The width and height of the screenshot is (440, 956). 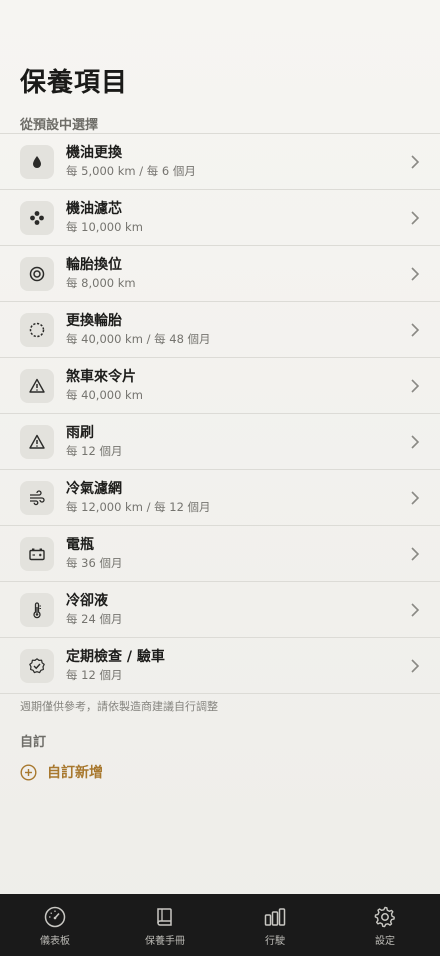 I want to click on page-title: 保養項目, so click(x=74, y=83).